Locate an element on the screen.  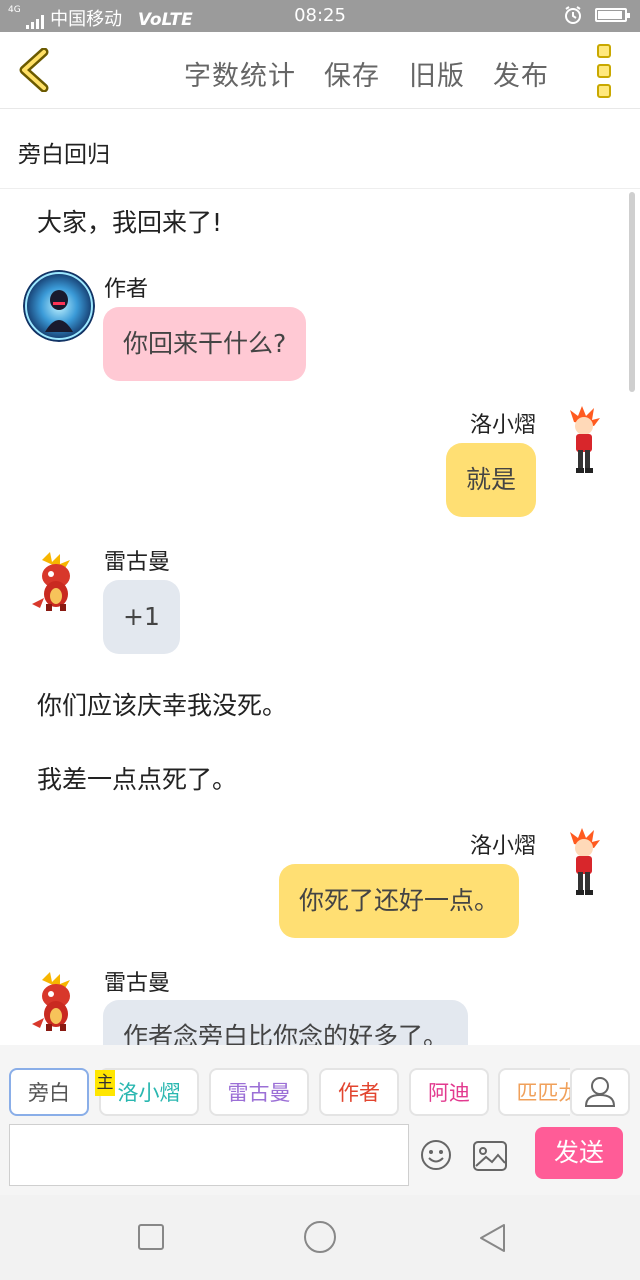
scrollbar is located at coordinates (632, 292).